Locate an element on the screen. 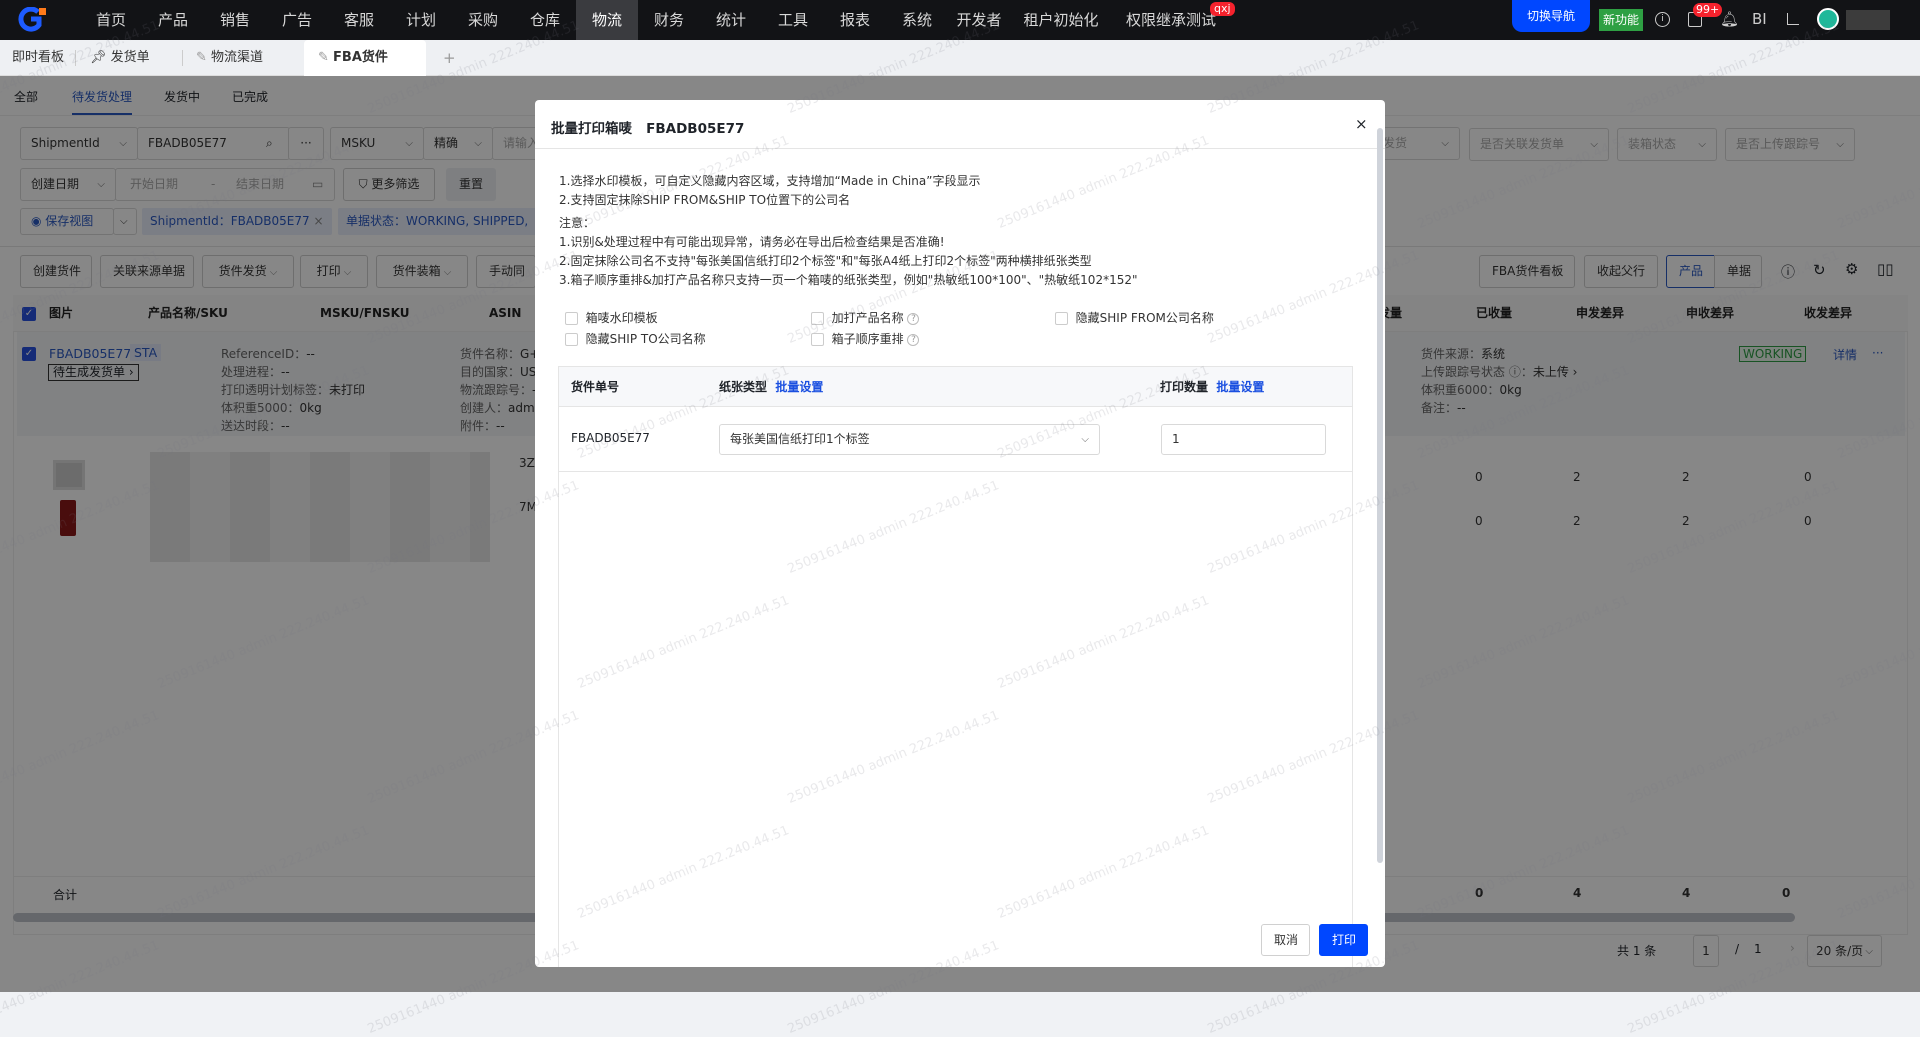 This screenshot has width=1920, height=1037. option-label: 箱子顺序重排 is located at coordinates (867, 339).